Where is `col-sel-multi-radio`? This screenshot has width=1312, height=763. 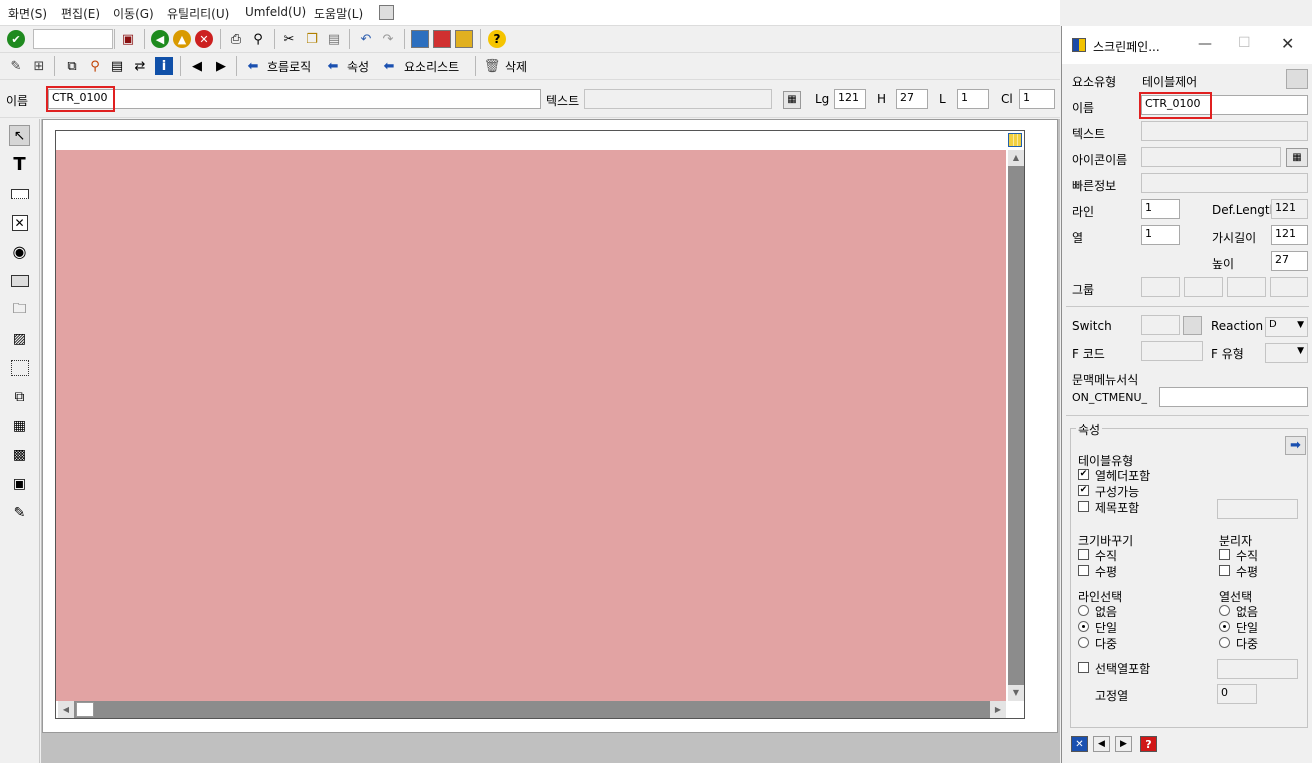
col-sel-multi-radio is located at coordinates (1224, 642).